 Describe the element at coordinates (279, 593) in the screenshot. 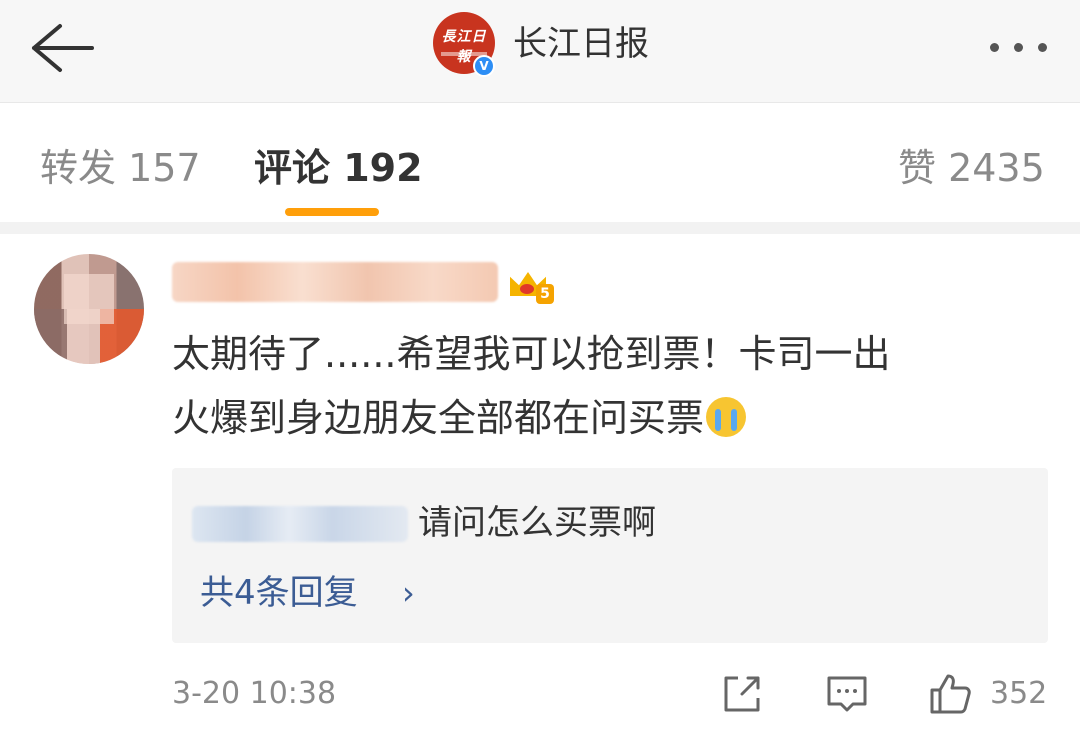

I see `view-all-replies-link: 共4条回复` at that location.